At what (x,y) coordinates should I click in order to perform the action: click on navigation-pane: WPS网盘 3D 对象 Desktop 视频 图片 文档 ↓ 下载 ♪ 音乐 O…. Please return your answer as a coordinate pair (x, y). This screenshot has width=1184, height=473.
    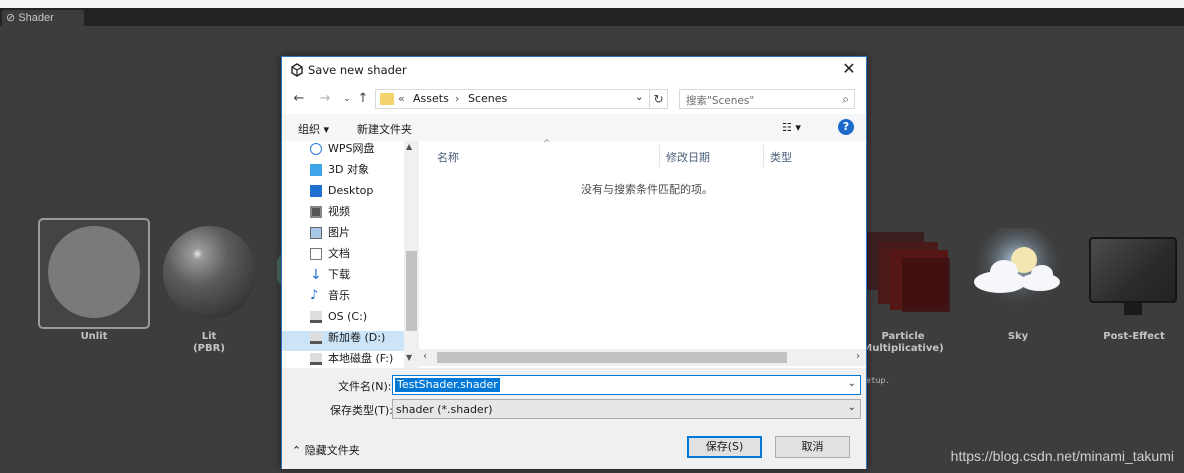
    Looking at the image, I should click on (350, 254).